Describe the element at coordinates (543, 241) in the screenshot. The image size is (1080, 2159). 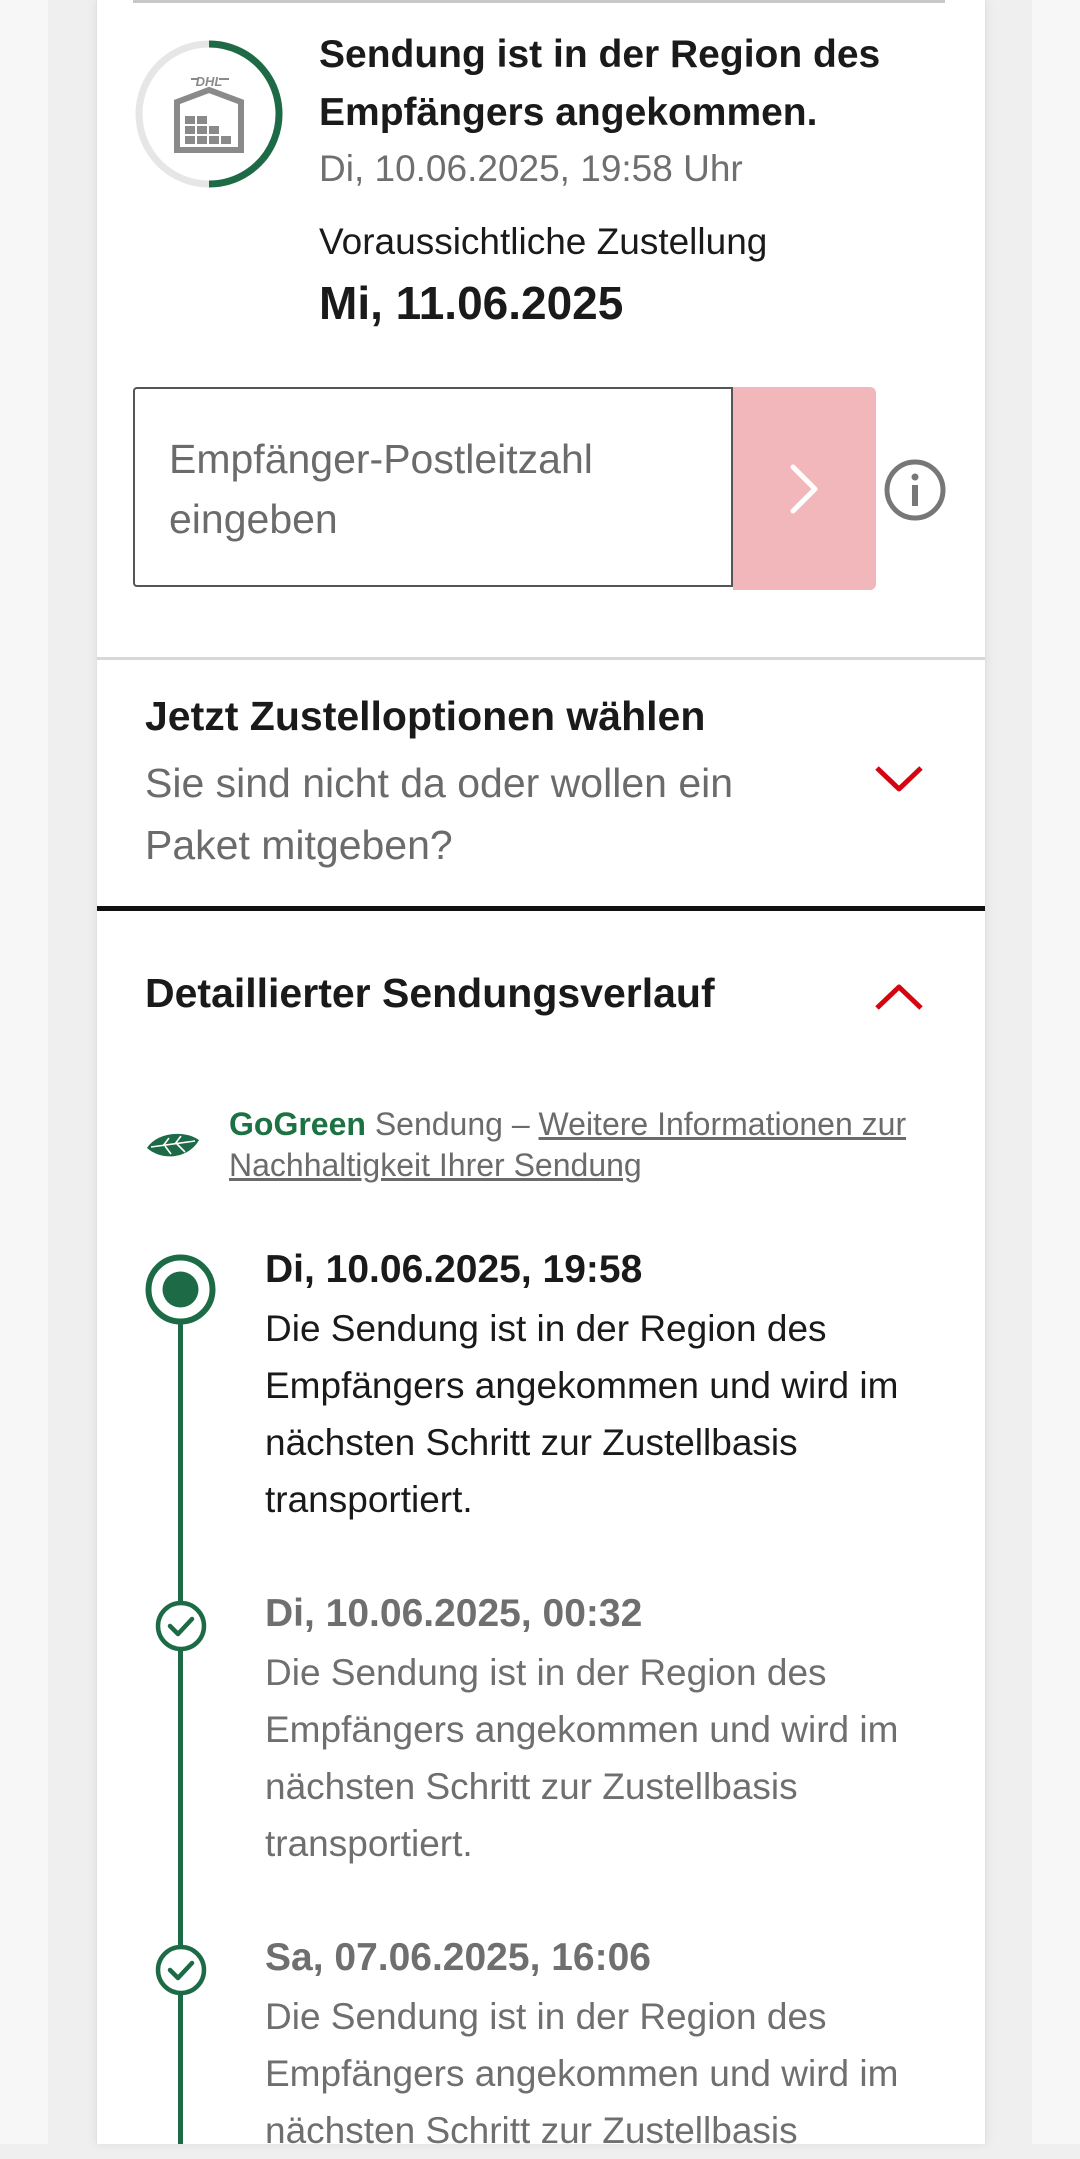
I see `eta-label: Voraussichtliche Zustellung` at that location.